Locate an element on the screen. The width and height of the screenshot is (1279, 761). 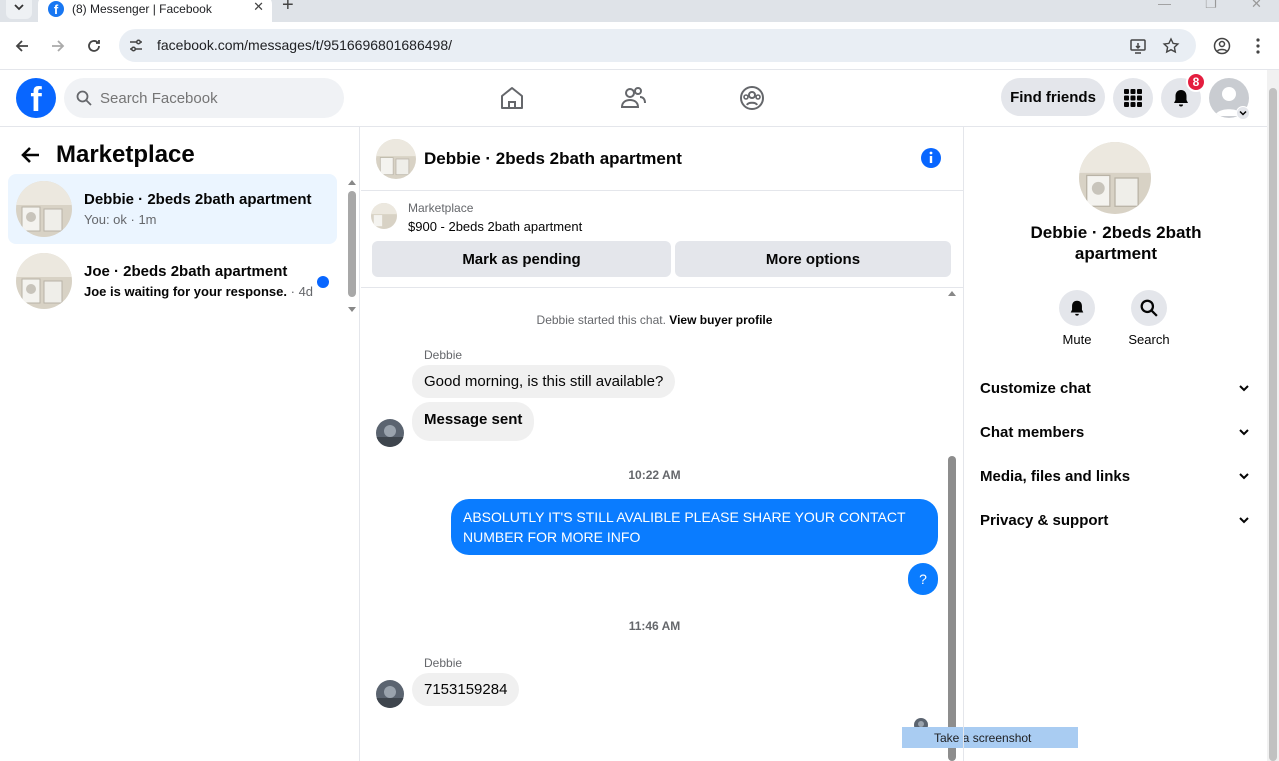
tab-close-icon: ✕ is located at coordinates (258, 7).